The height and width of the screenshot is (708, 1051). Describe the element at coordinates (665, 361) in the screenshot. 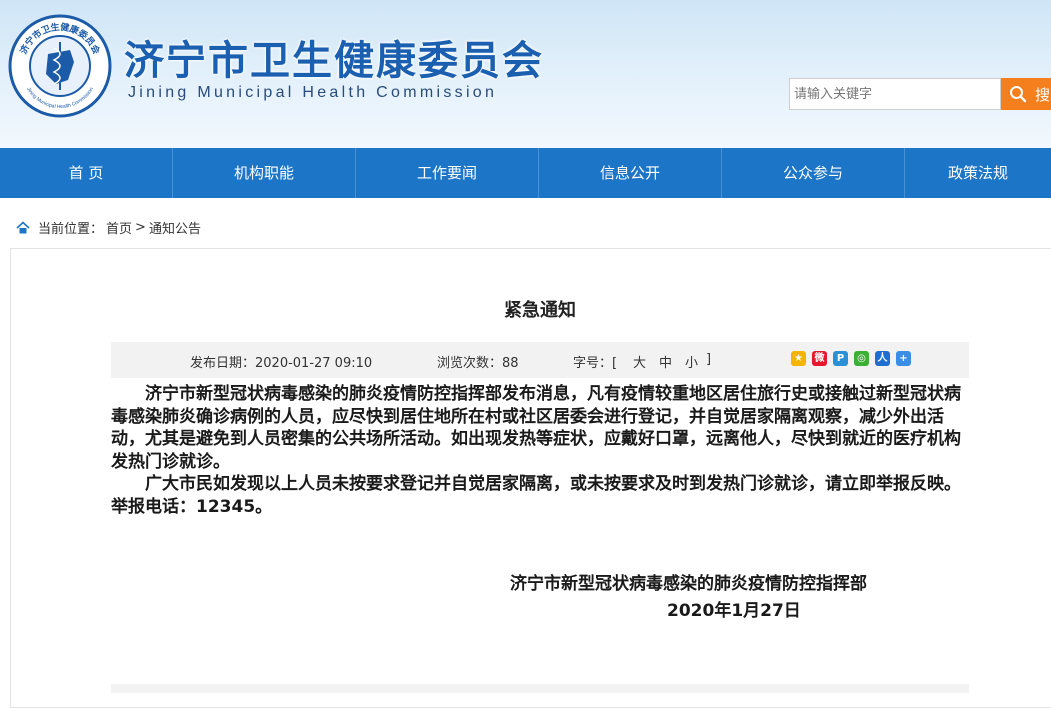

I see `font-size-medium: 中` at that location.